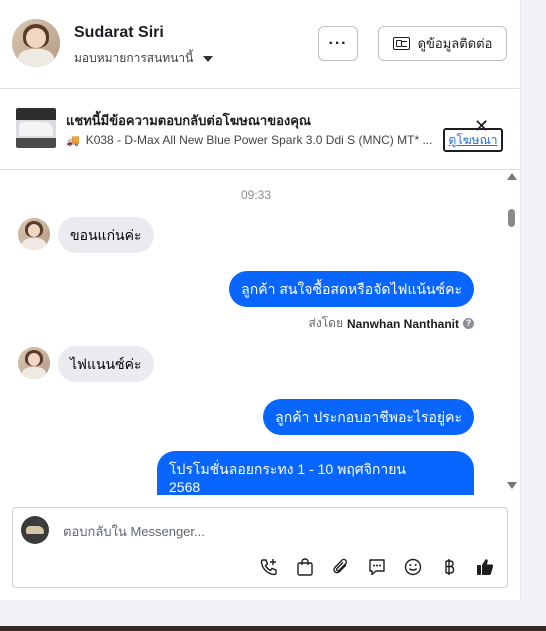  What do you see at coordinates (455, 43) in the screenshot?
I see `view-contact-info-label: ดูข้อมูลติดต่อ` at bounding box center [455, 43].